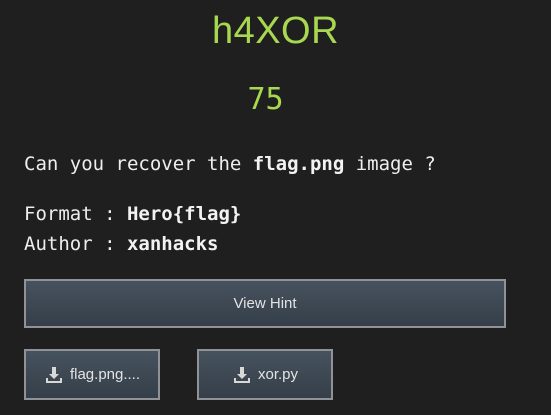 The width and height of the screenshot is (551, 415). What do you see at coordinates (278, 374) in the screenshot?
I see `file-label: xor.py` at bounding box center [278, 374].